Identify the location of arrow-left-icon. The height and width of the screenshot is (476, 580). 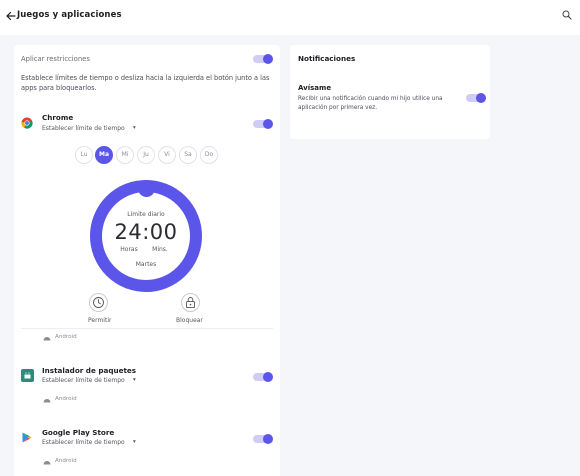
(11, 16).